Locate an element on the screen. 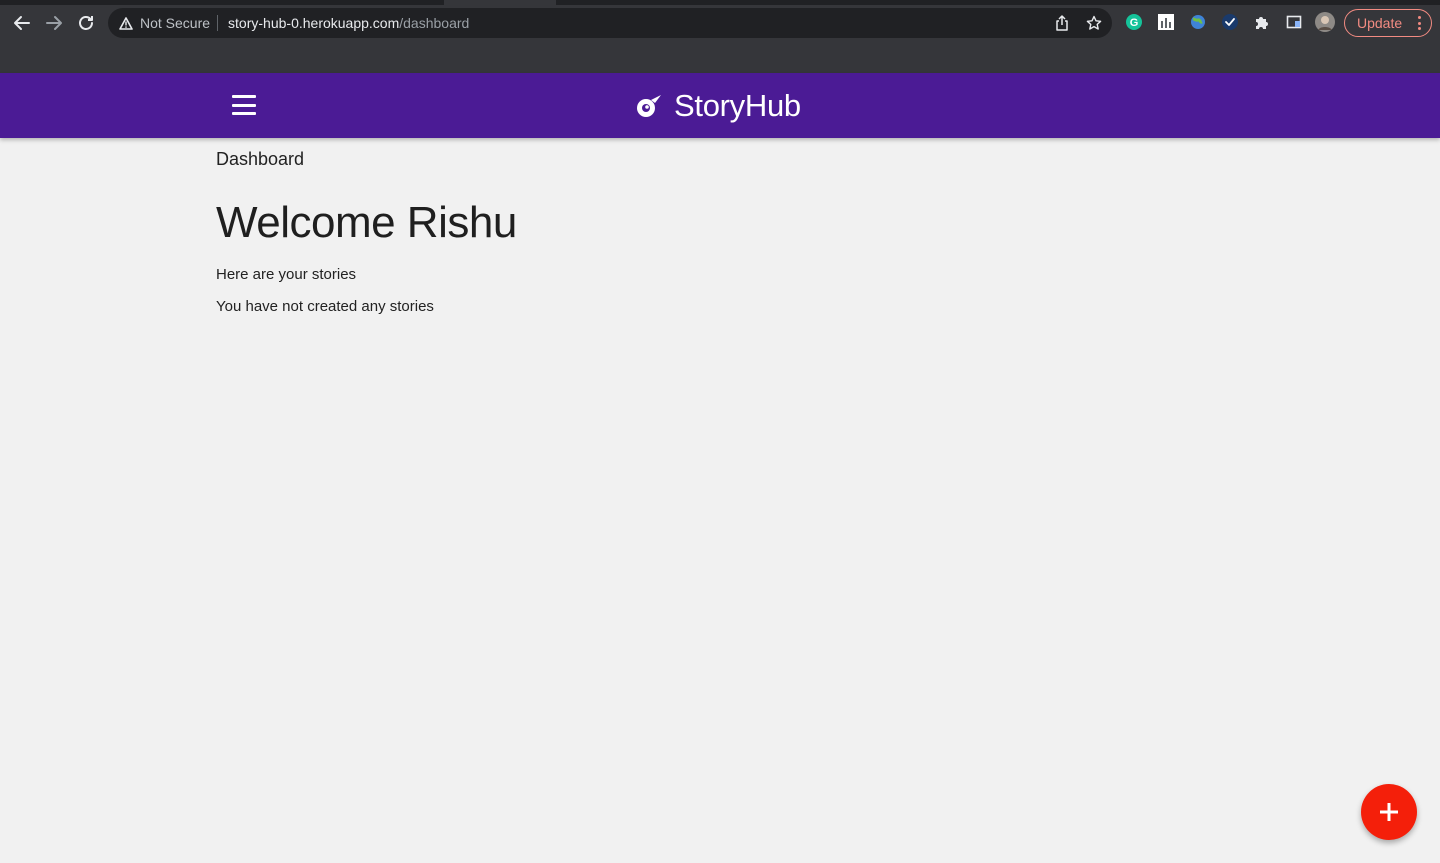 Image resolution: width=1440 pixels, height=863 pixels. share-icon is located at coordinates (1062, 23).